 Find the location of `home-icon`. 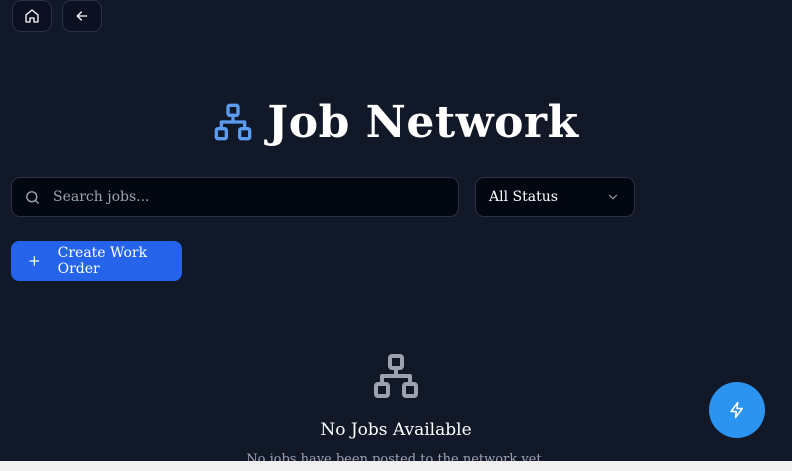

home-icon is located at coordinates (32, 16).